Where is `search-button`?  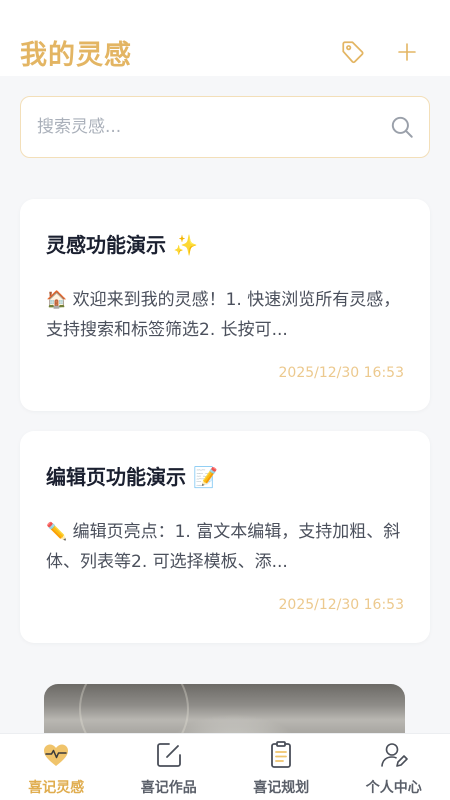 search-button is located at coordinates (402, 127).